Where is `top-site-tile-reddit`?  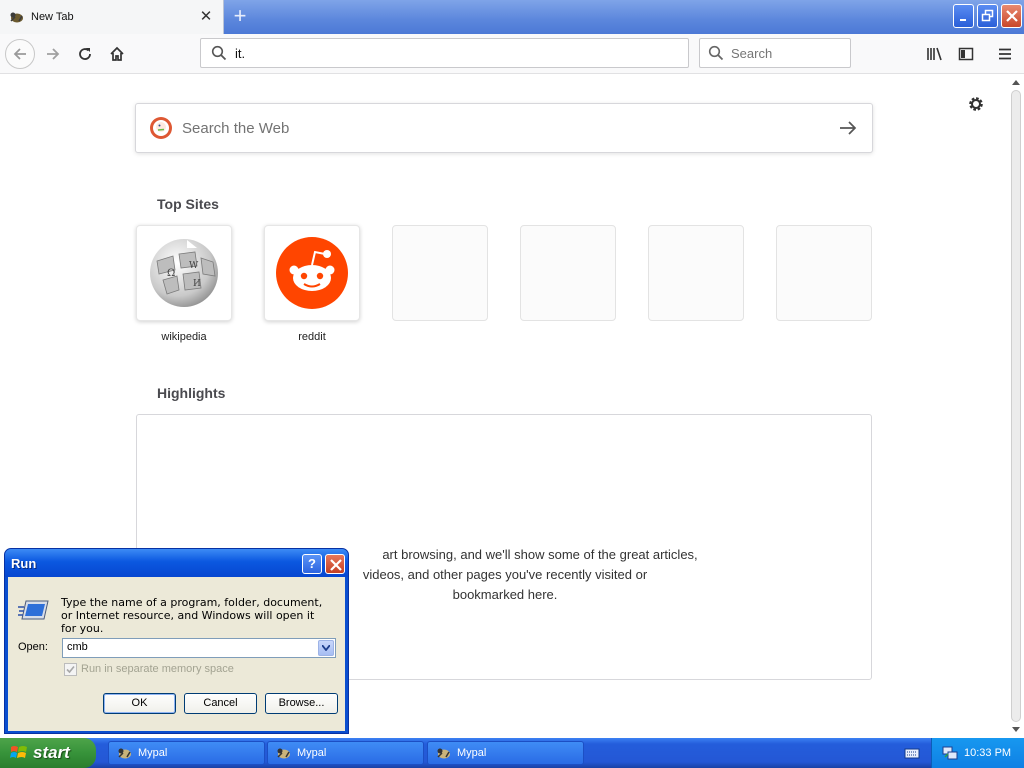
top-site-tile-reddit is located at coordinates (312, 273).